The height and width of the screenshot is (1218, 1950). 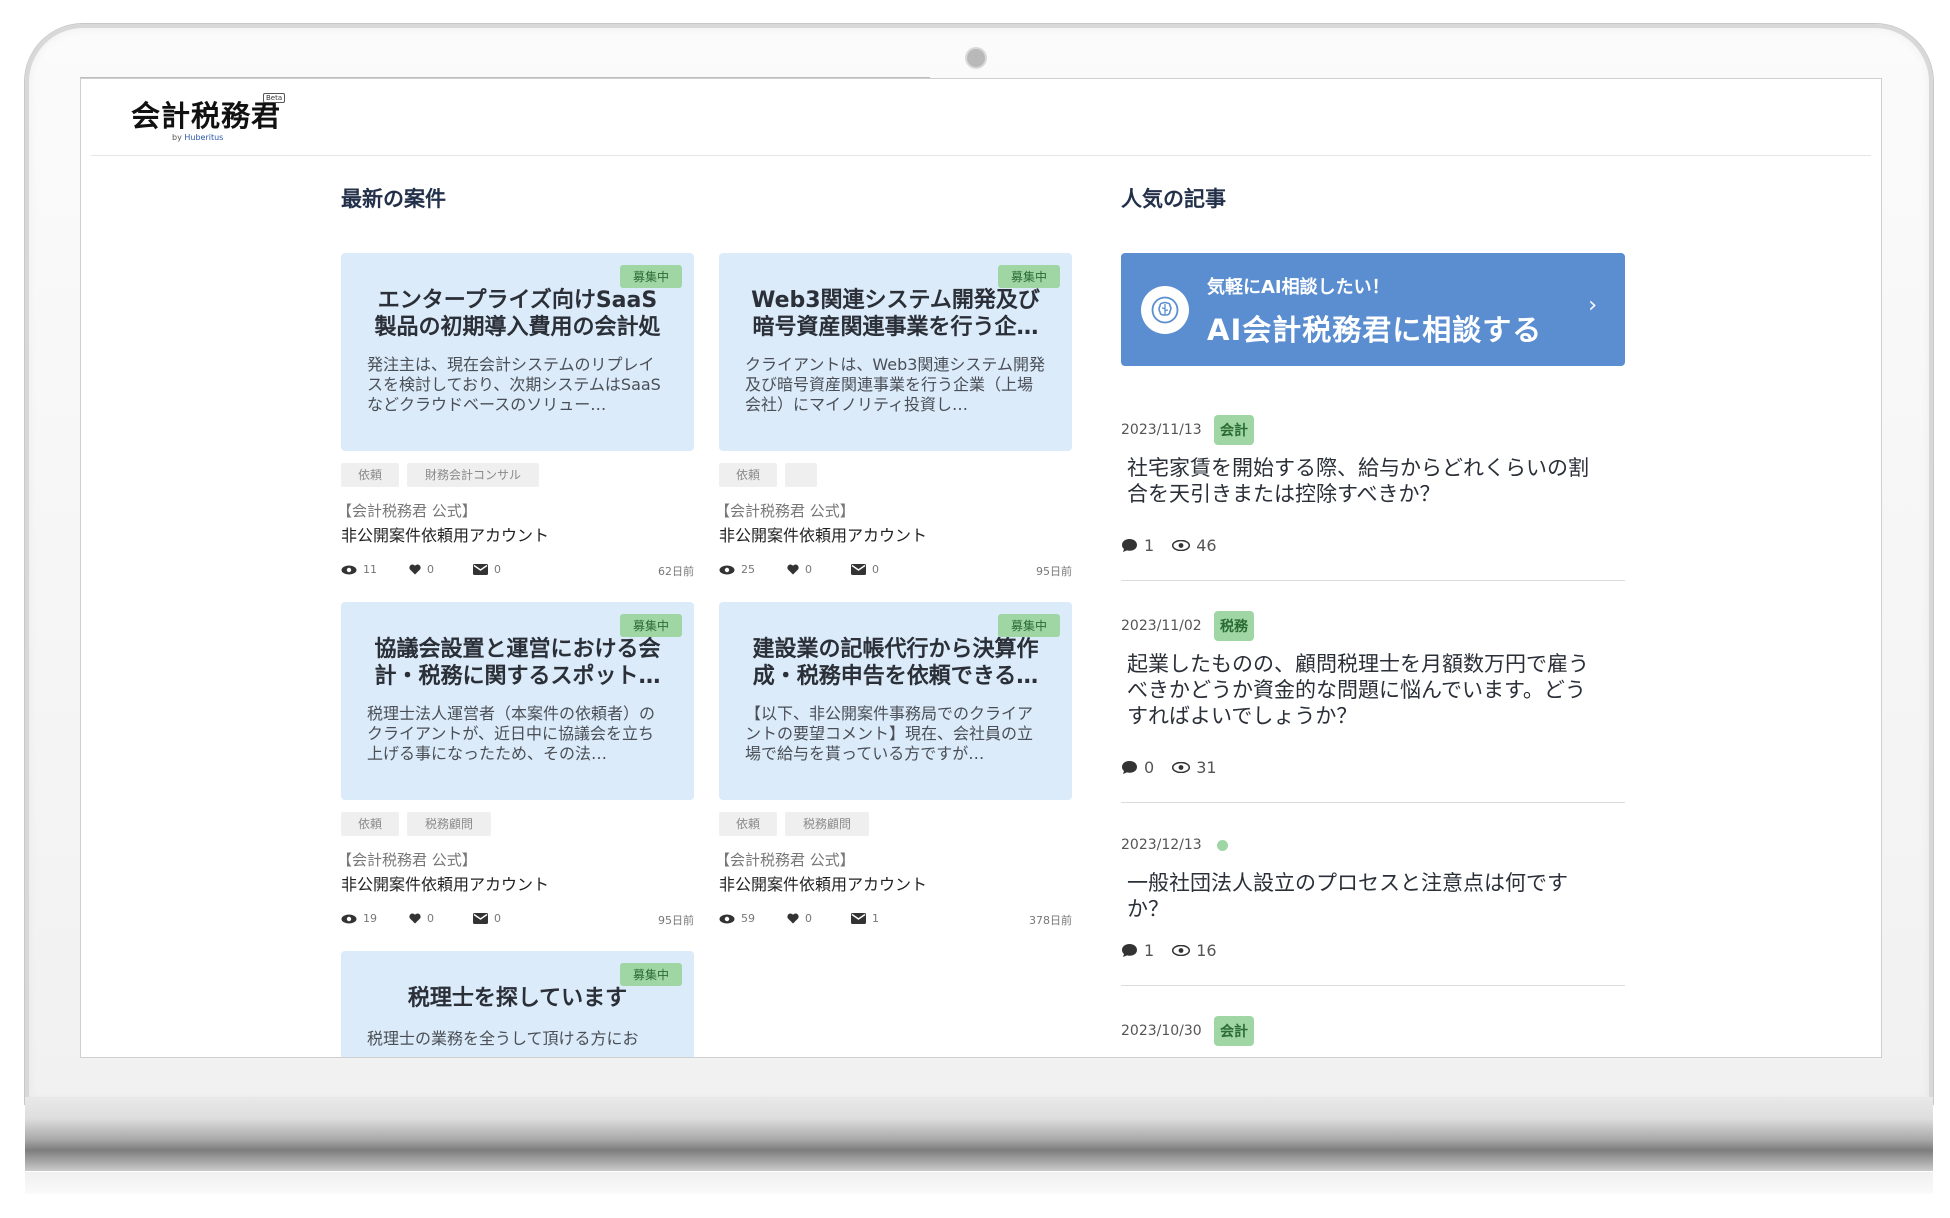 What do you see at coordinates (1234, 626) in the screenshot?
I see `category-badge: 税務` at bounding box center [1234, 626].